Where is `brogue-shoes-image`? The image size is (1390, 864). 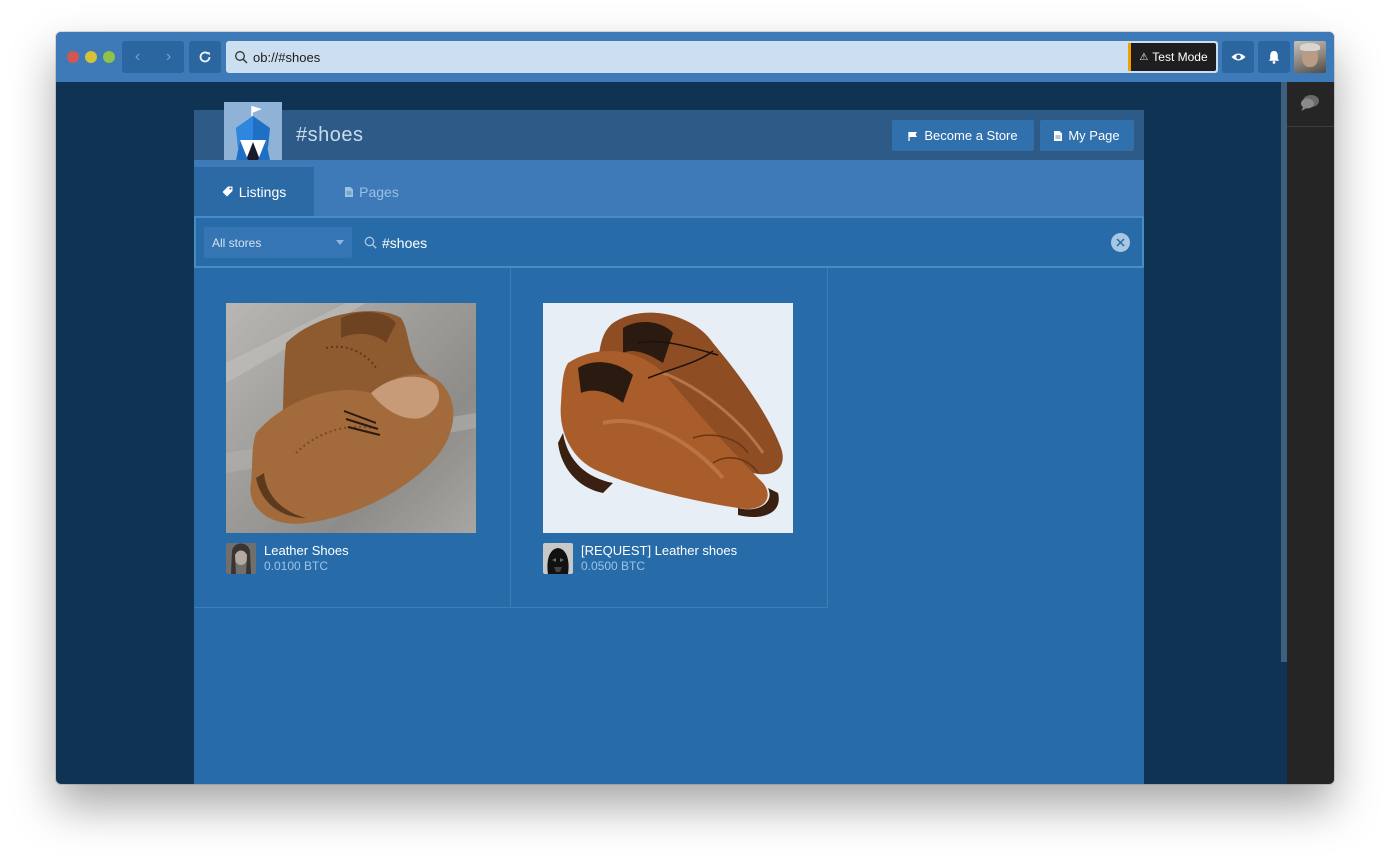 brogue-shoes-image is located at coordinates (351, 413).